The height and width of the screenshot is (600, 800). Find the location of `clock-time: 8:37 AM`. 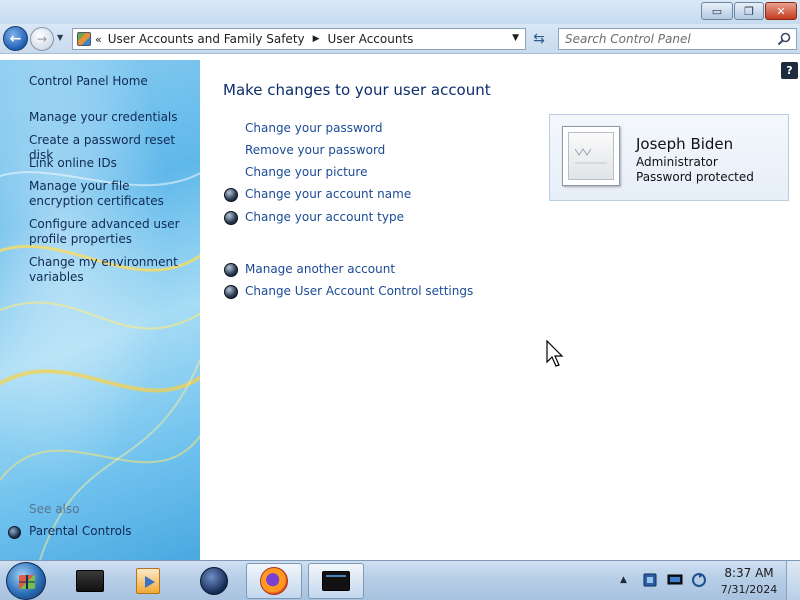

clock-time: 8:37 AM is located at coordinates (749, 573).